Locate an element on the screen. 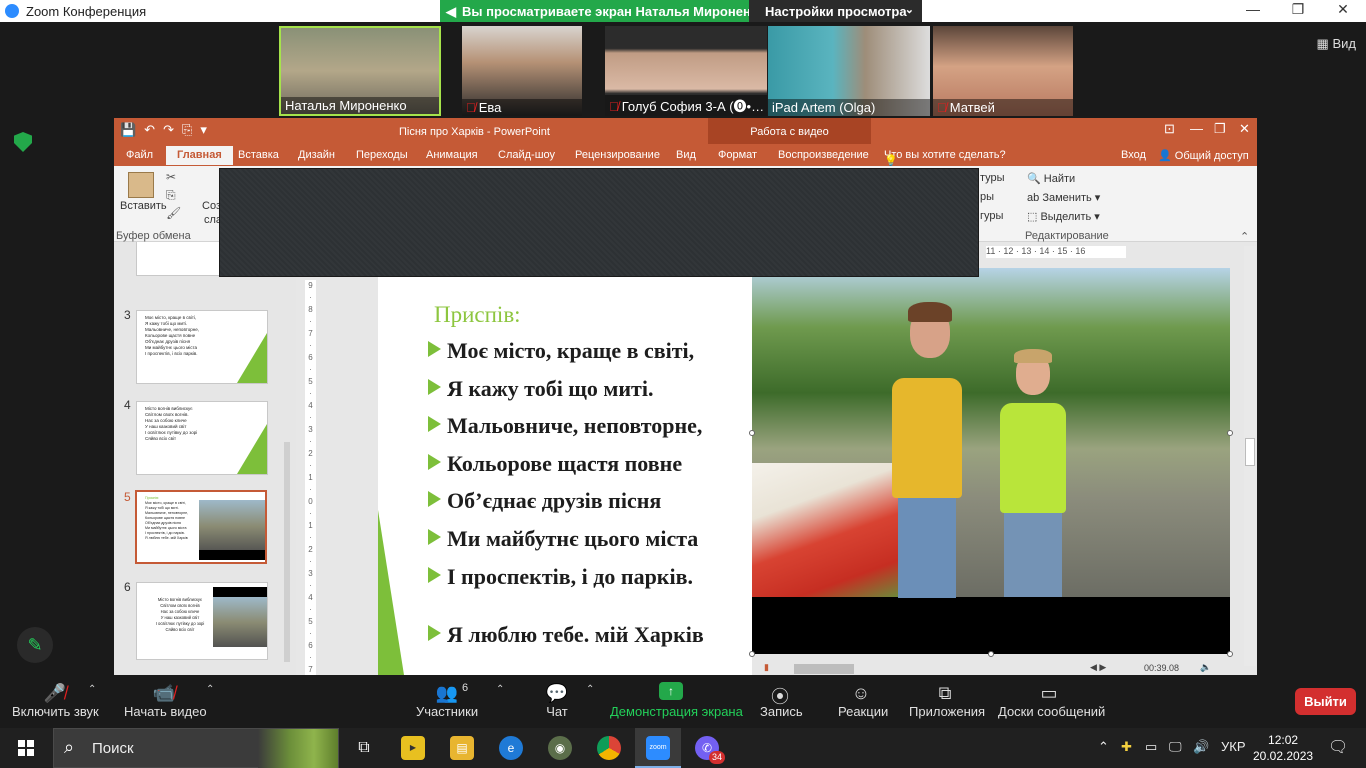 The height and width of the screenshot is (768, 1366). chat-button: 💬 Чат ⌃ is located at coordinates (569, 703).